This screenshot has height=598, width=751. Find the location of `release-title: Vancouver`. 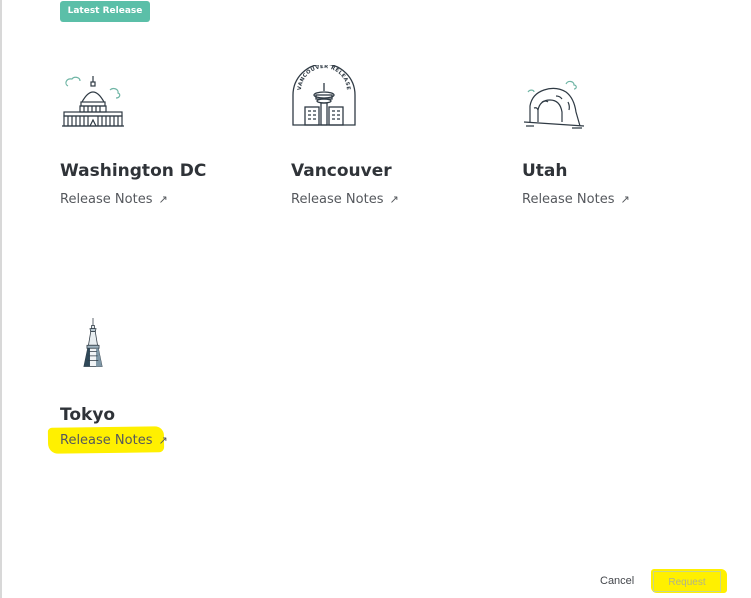

release-title: Vancouver is located at coordinates (341, 171).